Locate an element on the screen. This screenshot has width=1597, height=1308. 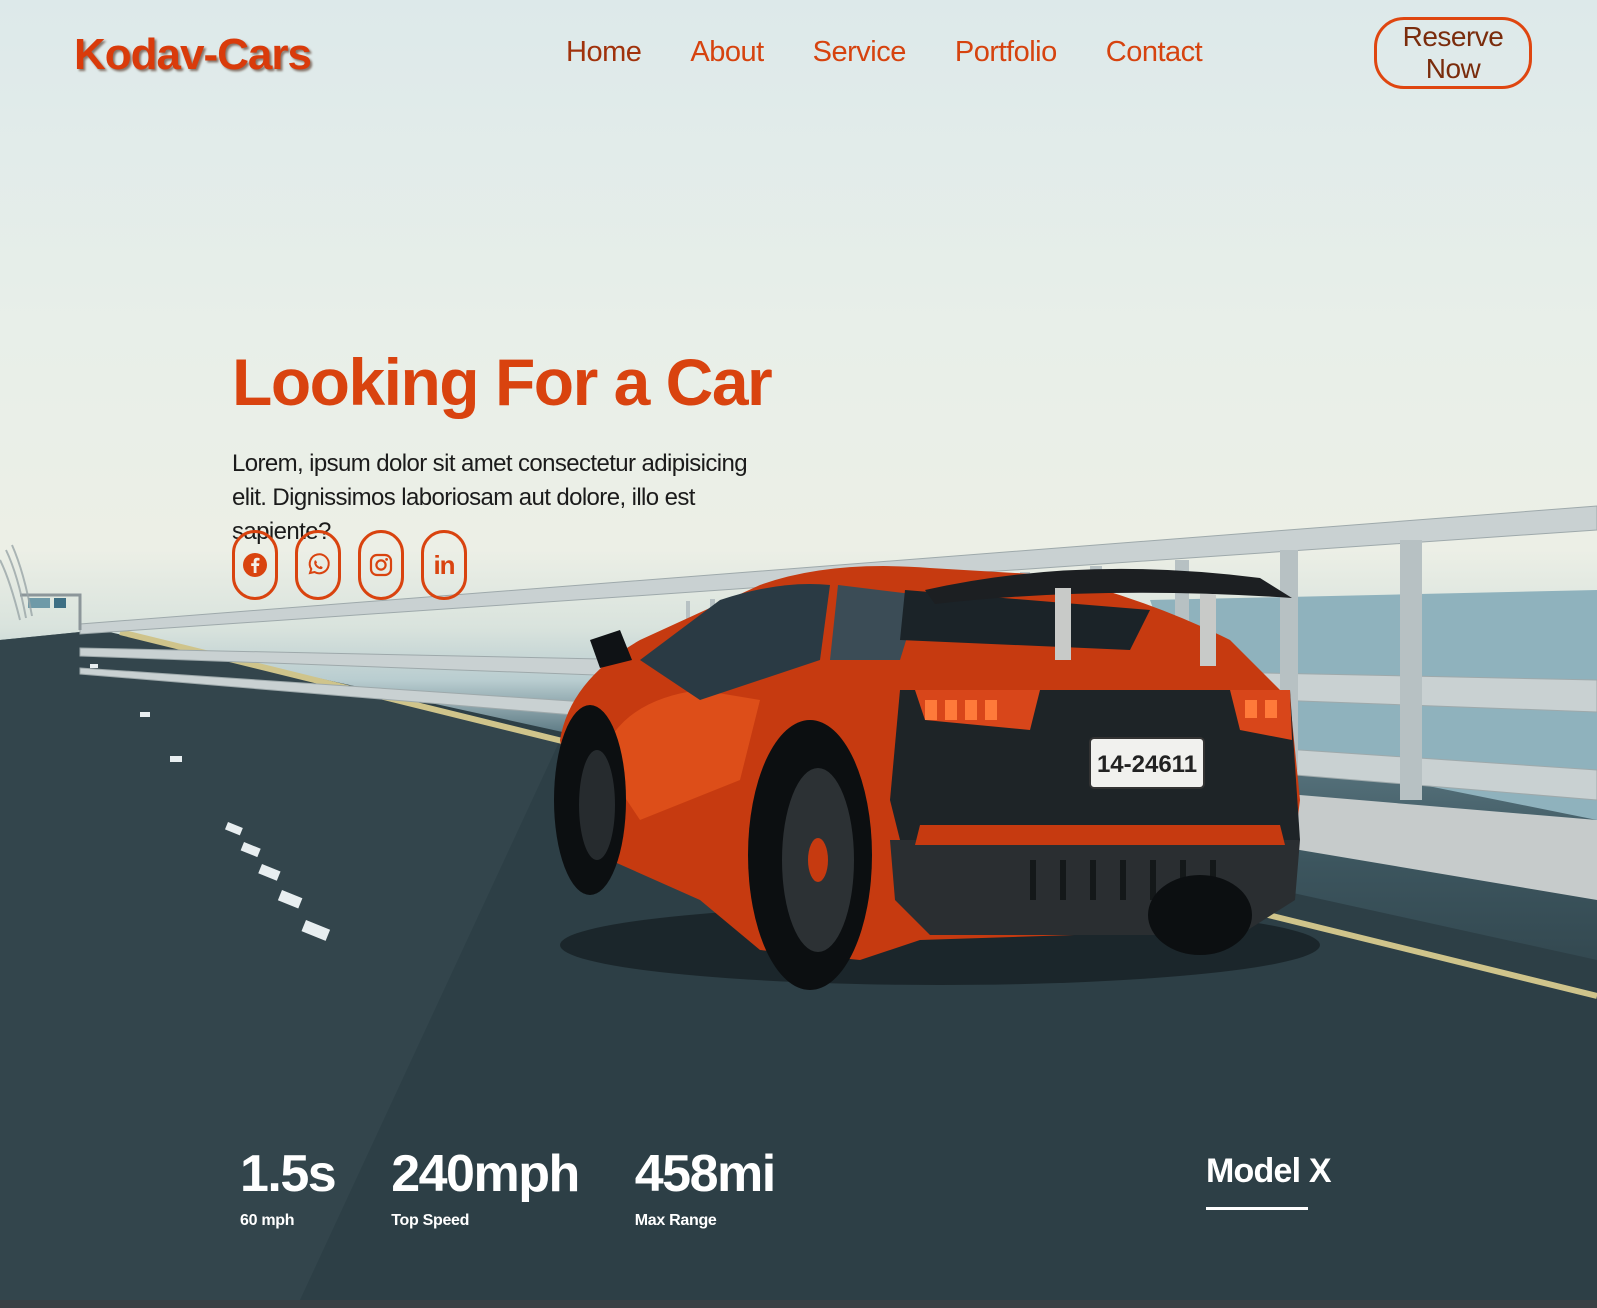
linkedin-button: in is located at coordinates (444, 565).